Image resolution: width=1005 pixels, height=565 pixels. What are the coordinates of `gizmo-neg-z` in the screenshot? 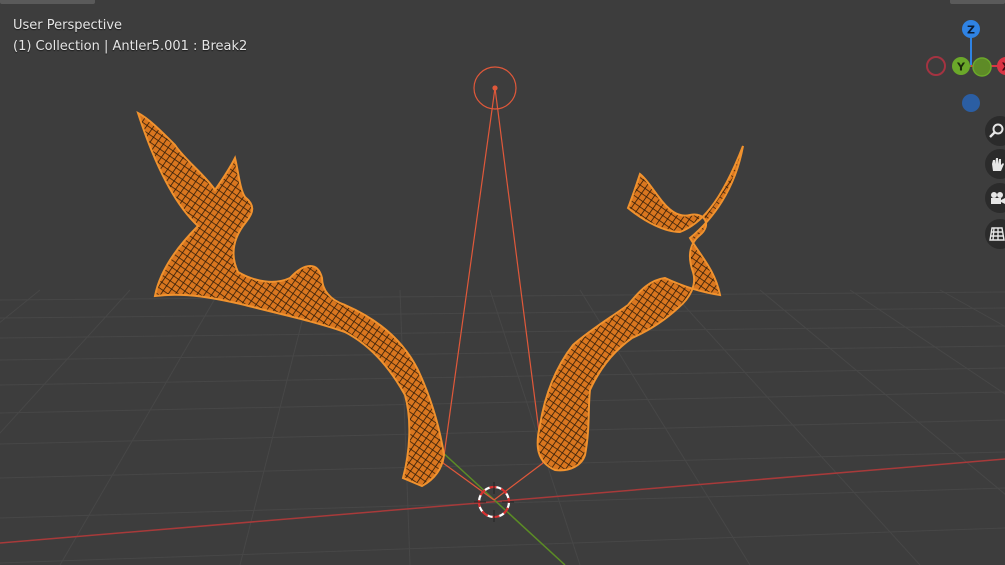 It's located at (971, 103).